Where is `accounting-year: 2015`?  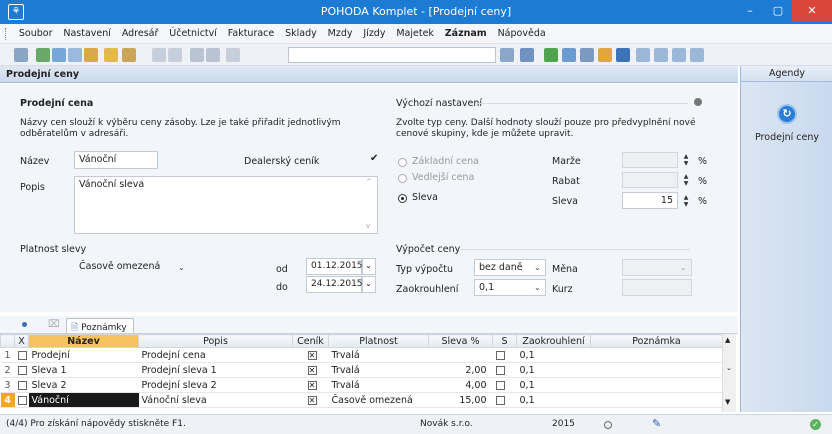 accounting-year: 2015 is located at coordinates (563, 424).